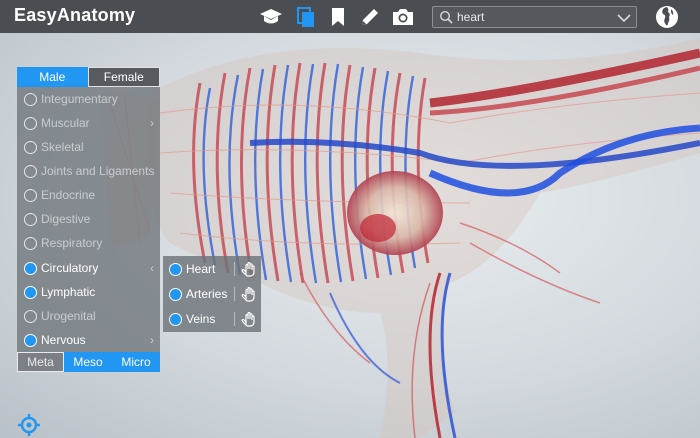  I want to click on system-item-endocrine: Endocrine, so click(88, 195).